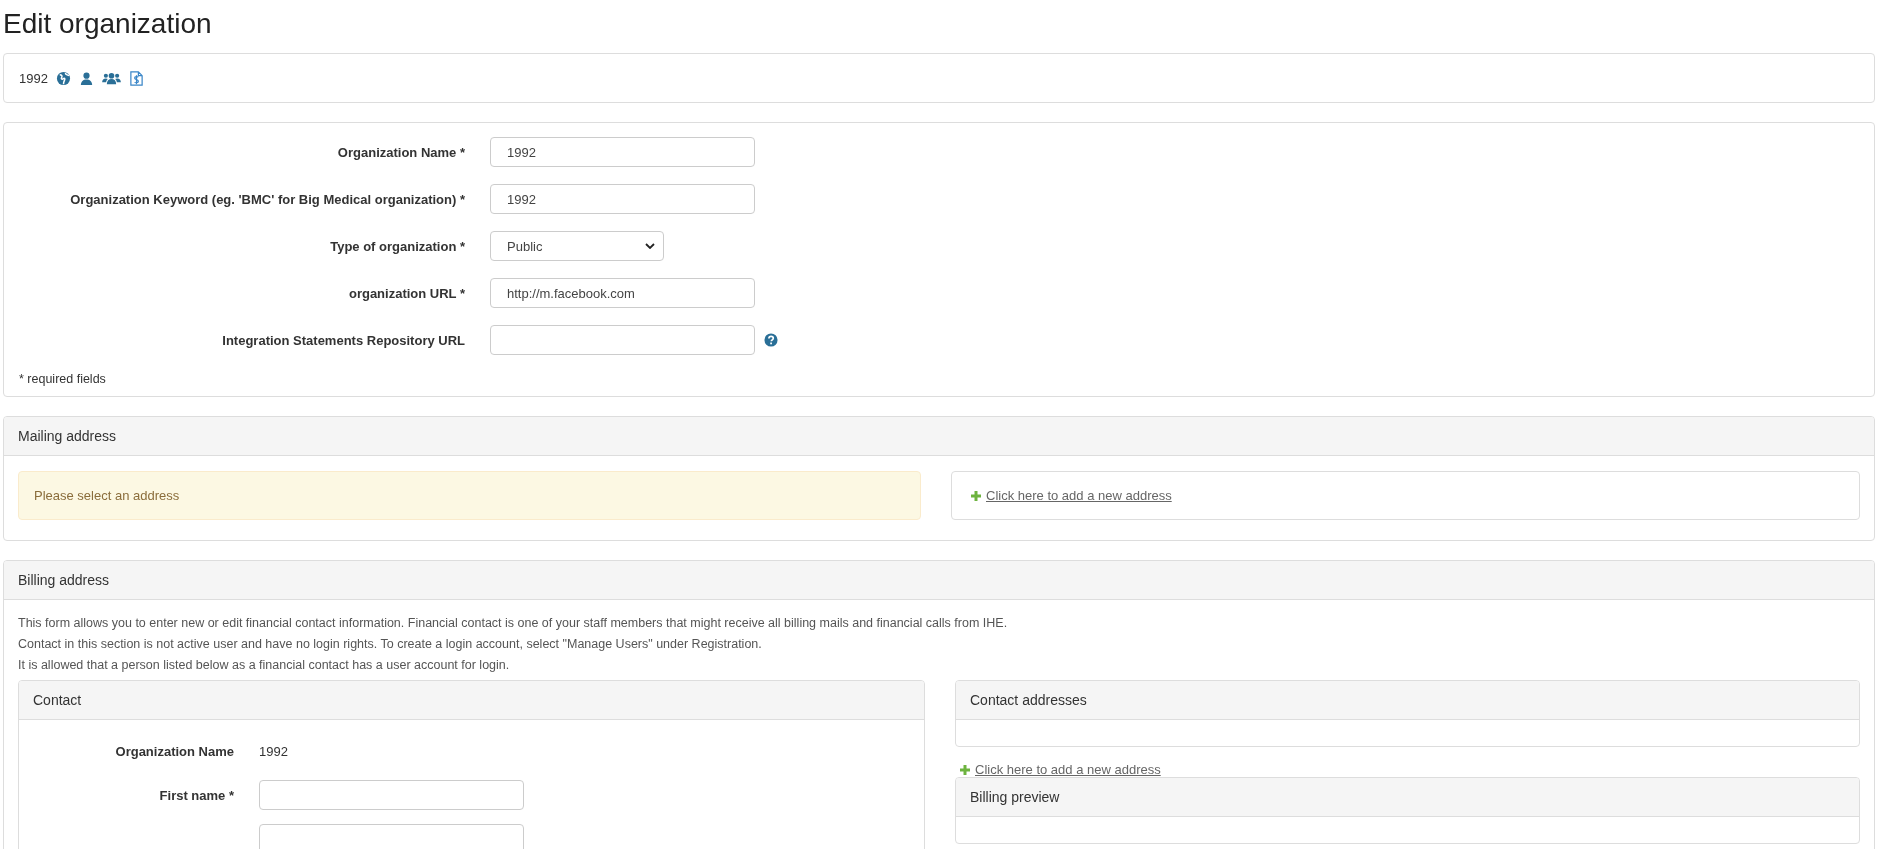 The width and height of the screenshot is (1889, 849). Describe the element at coordinates (939, 580) in the screenshot. I see `panel-header: Billing address` at that location.